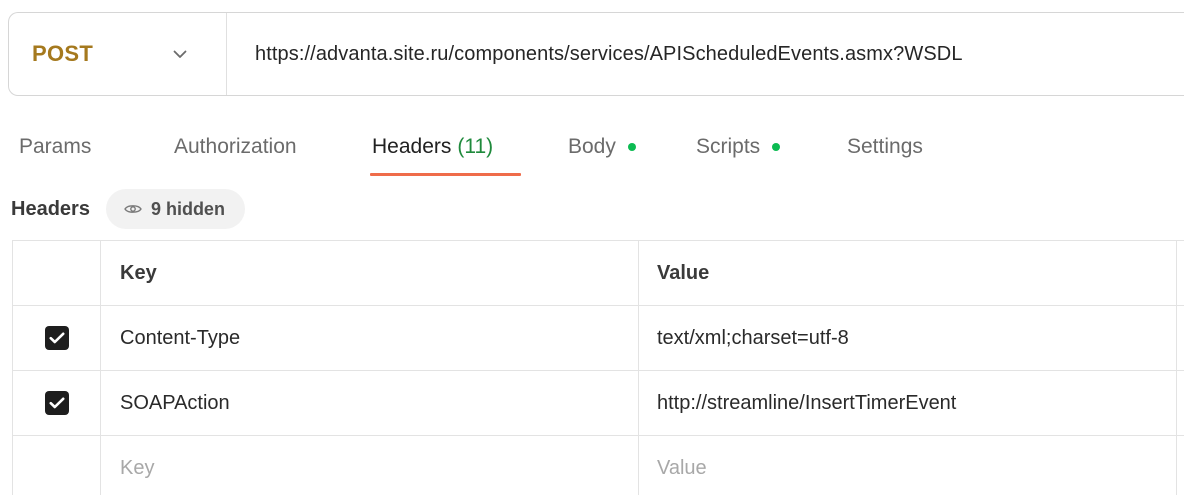 The image size is (1184, 495). What do you see at coordinates (370, 403) in the screenshot?
I see `header-key-cell: SOAPAction` at bounding box center [370, 403].